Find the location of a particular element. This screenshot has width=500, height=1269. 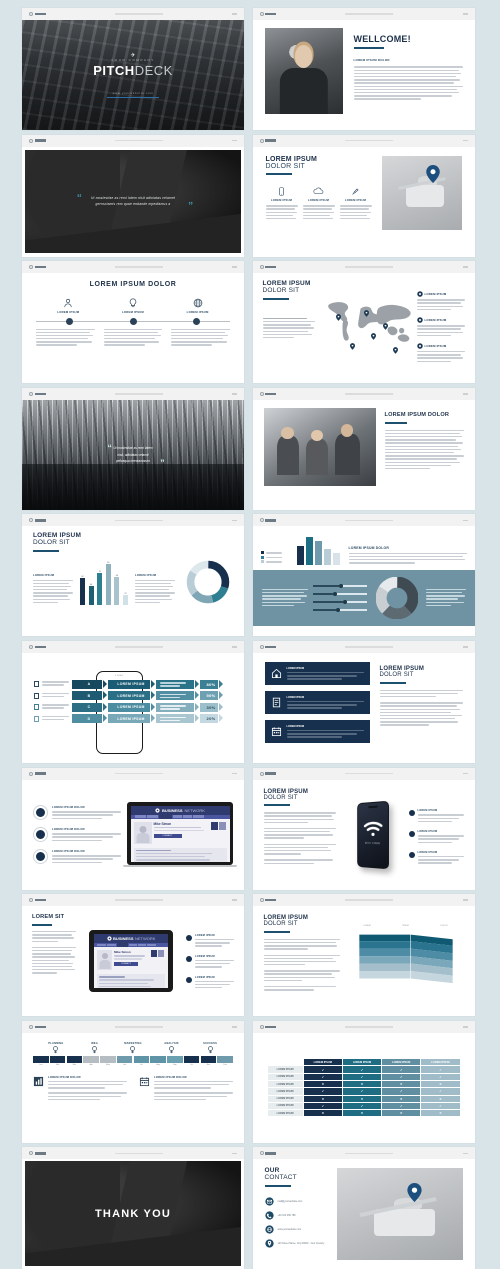

row-desc is located at coordinates (177, 707).